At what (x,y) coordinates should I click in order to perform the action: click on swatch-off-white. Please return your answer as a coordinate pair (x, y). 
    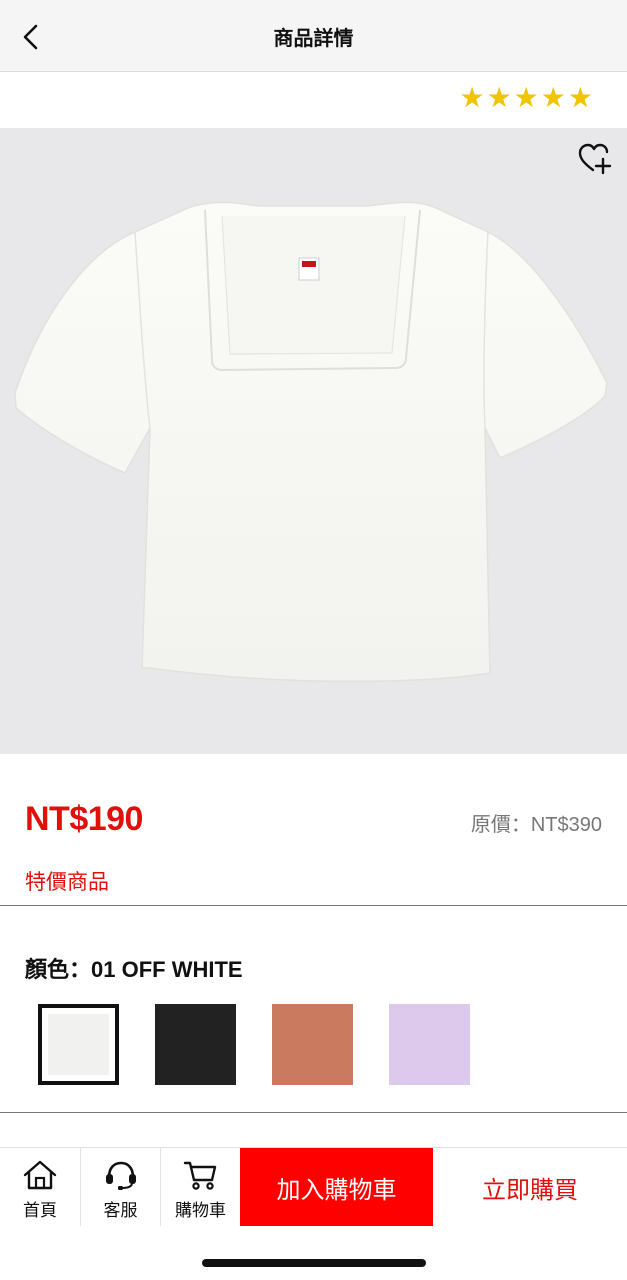
    Looking at the image, I should click on (78, 1044).